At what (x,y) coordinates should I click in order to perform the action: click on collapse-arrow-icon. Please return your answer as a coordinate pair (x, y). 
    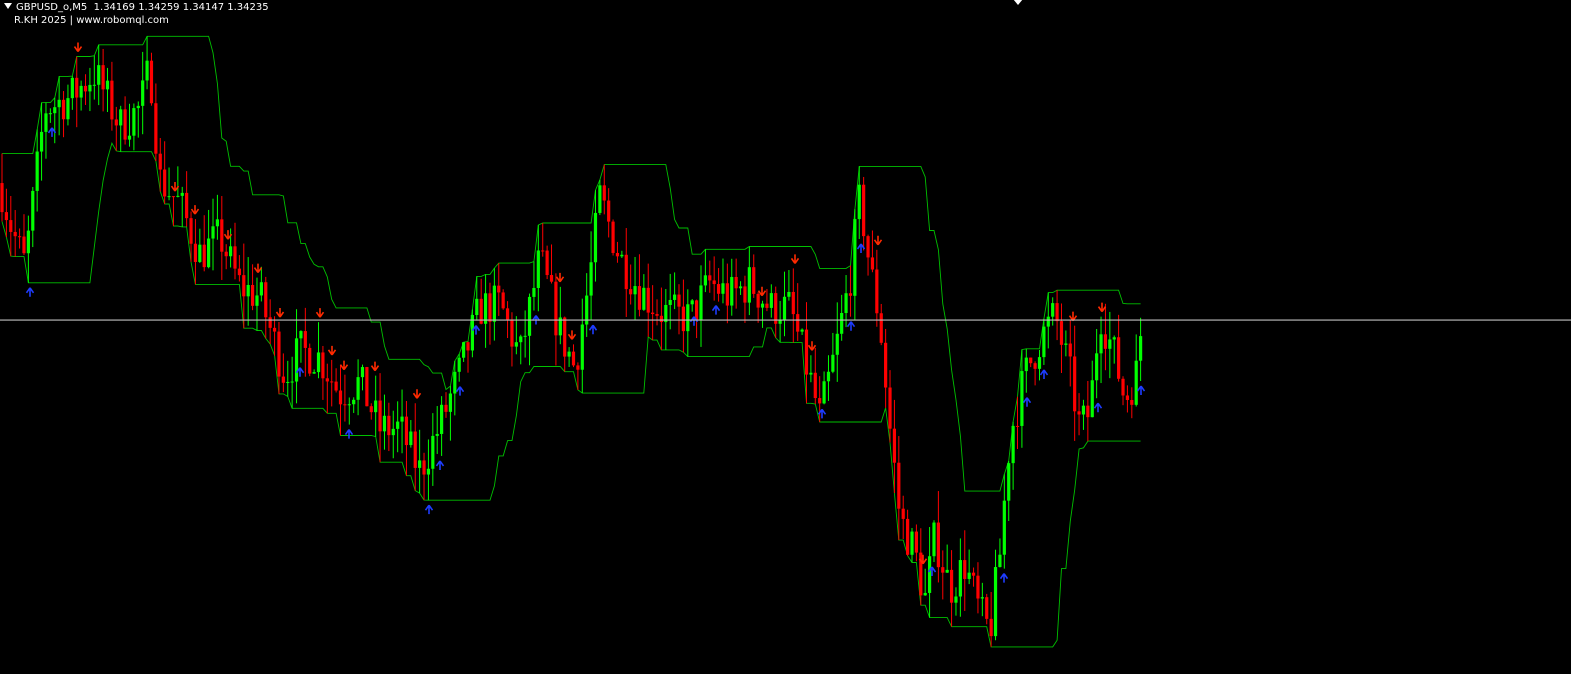
    Looking at the image, I should click on (8, 6).